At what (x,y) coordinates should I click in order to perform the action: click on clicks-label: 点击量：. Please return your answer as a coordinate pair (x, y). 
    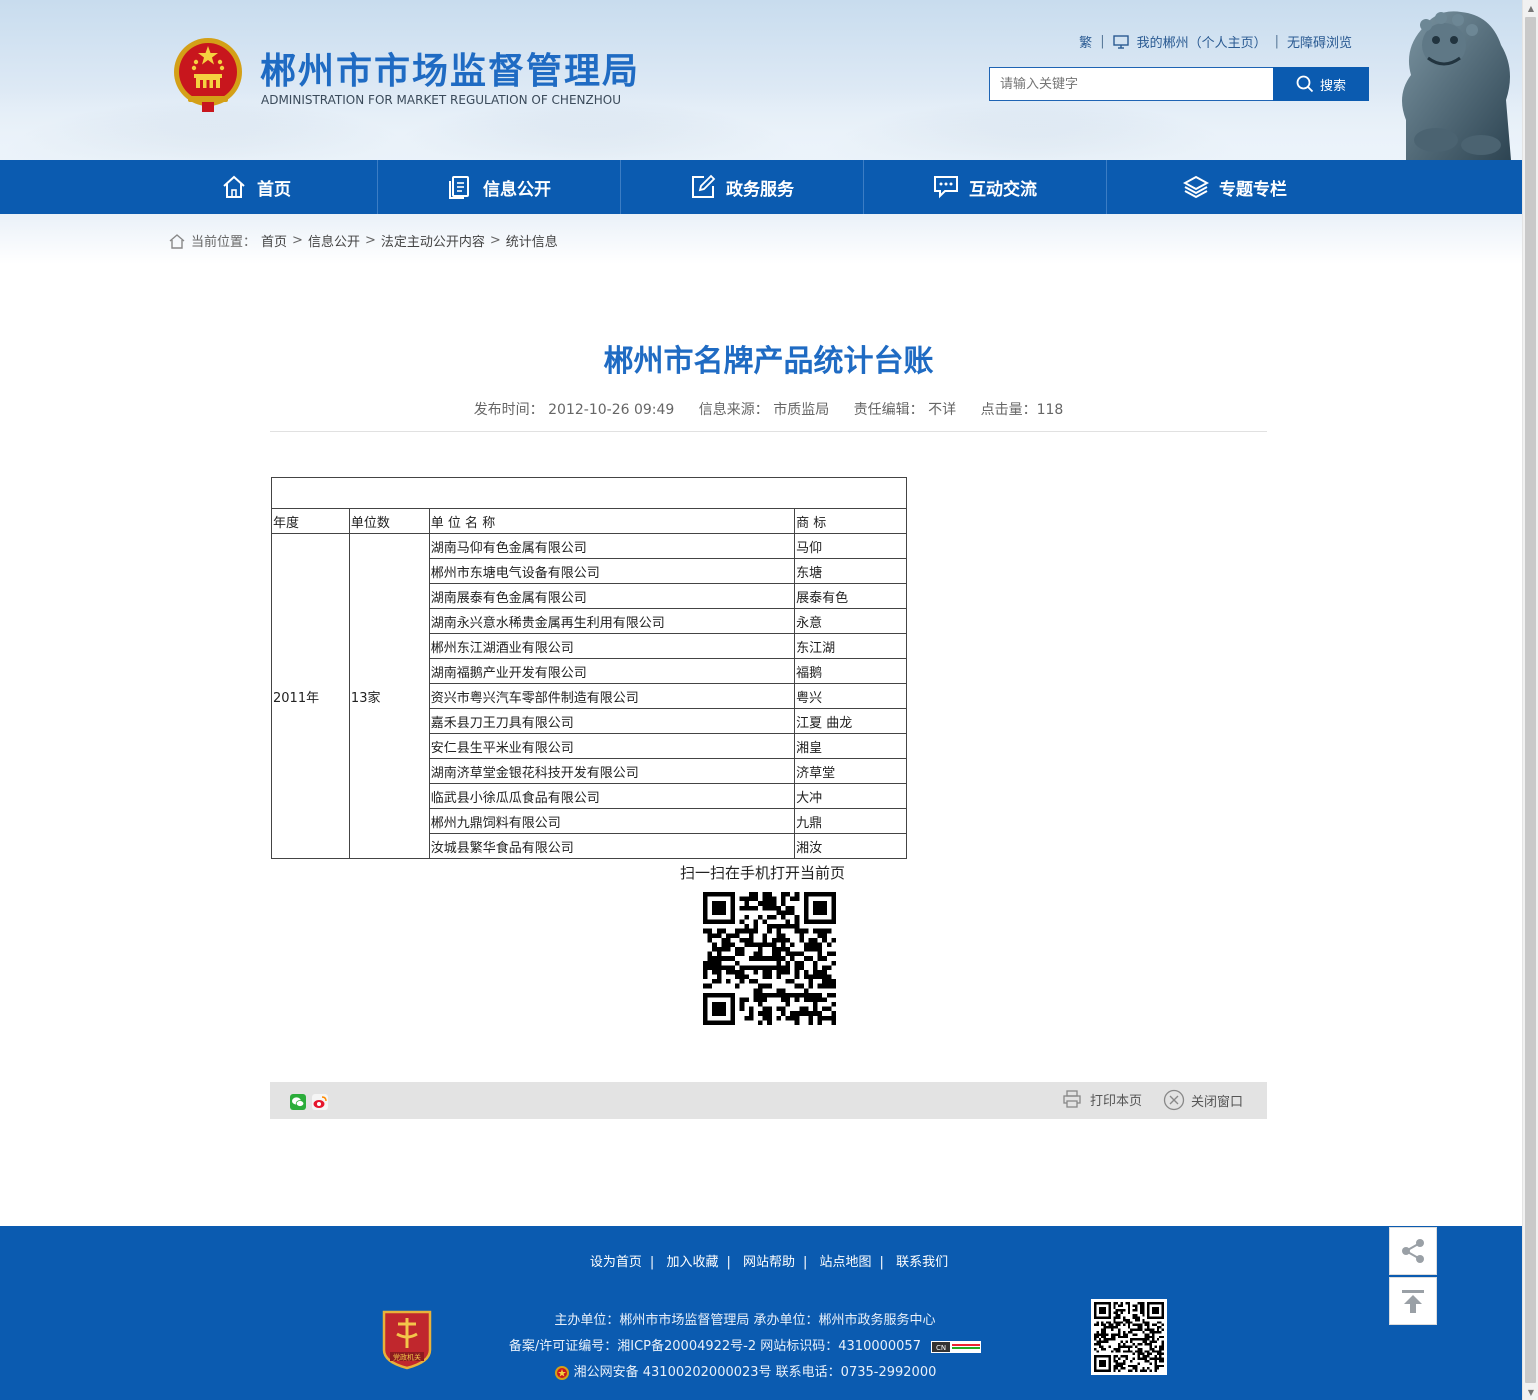
    Looking at the image, I should click on (1008, 410).